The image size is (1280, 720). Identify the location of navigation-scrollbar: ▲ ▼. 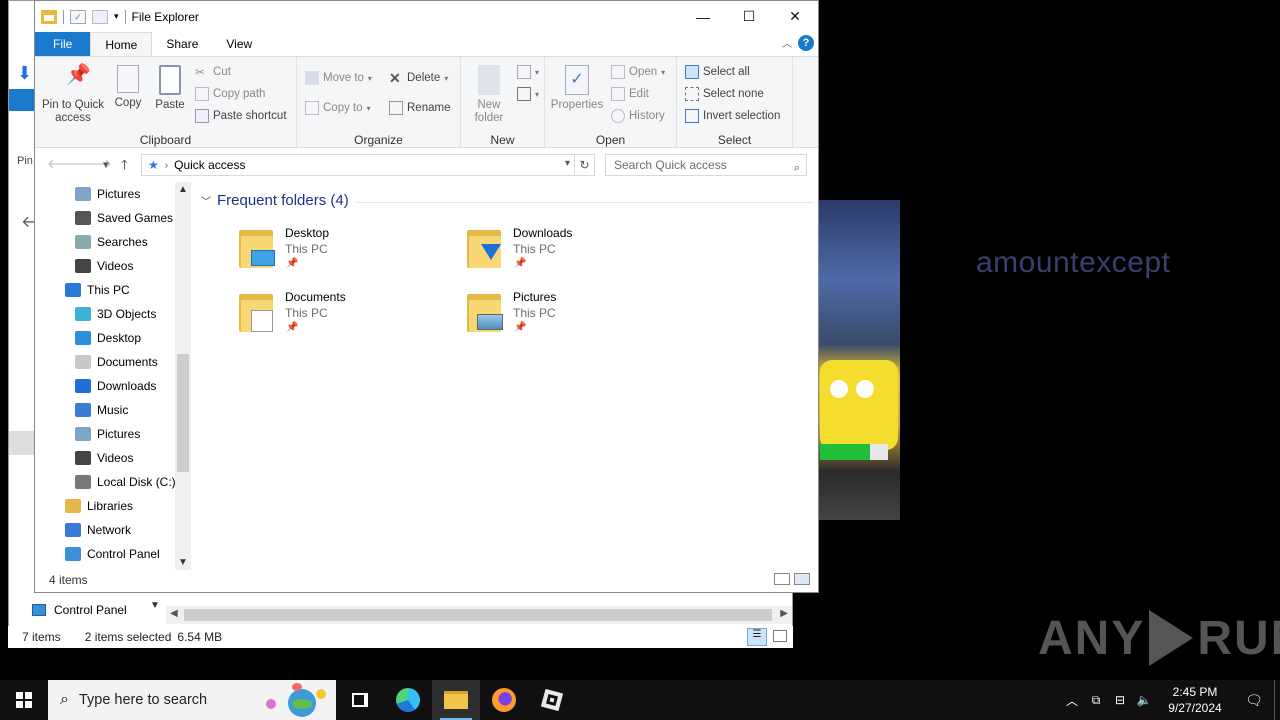
(183, 376).